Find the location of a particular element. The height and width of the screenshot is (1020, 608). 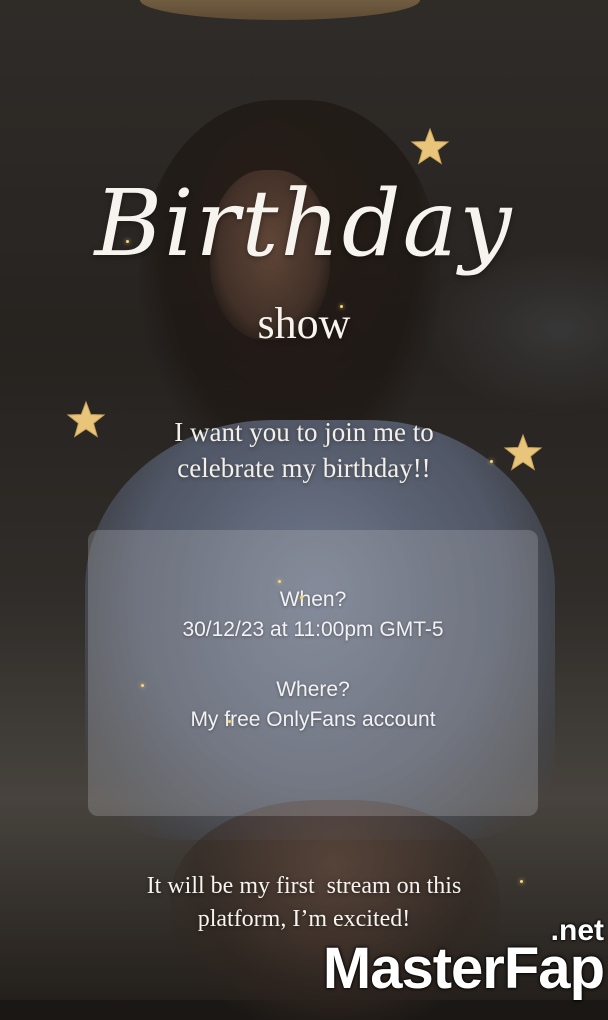

watermark-brand: MasterFap is located at coordinates (463, 968).